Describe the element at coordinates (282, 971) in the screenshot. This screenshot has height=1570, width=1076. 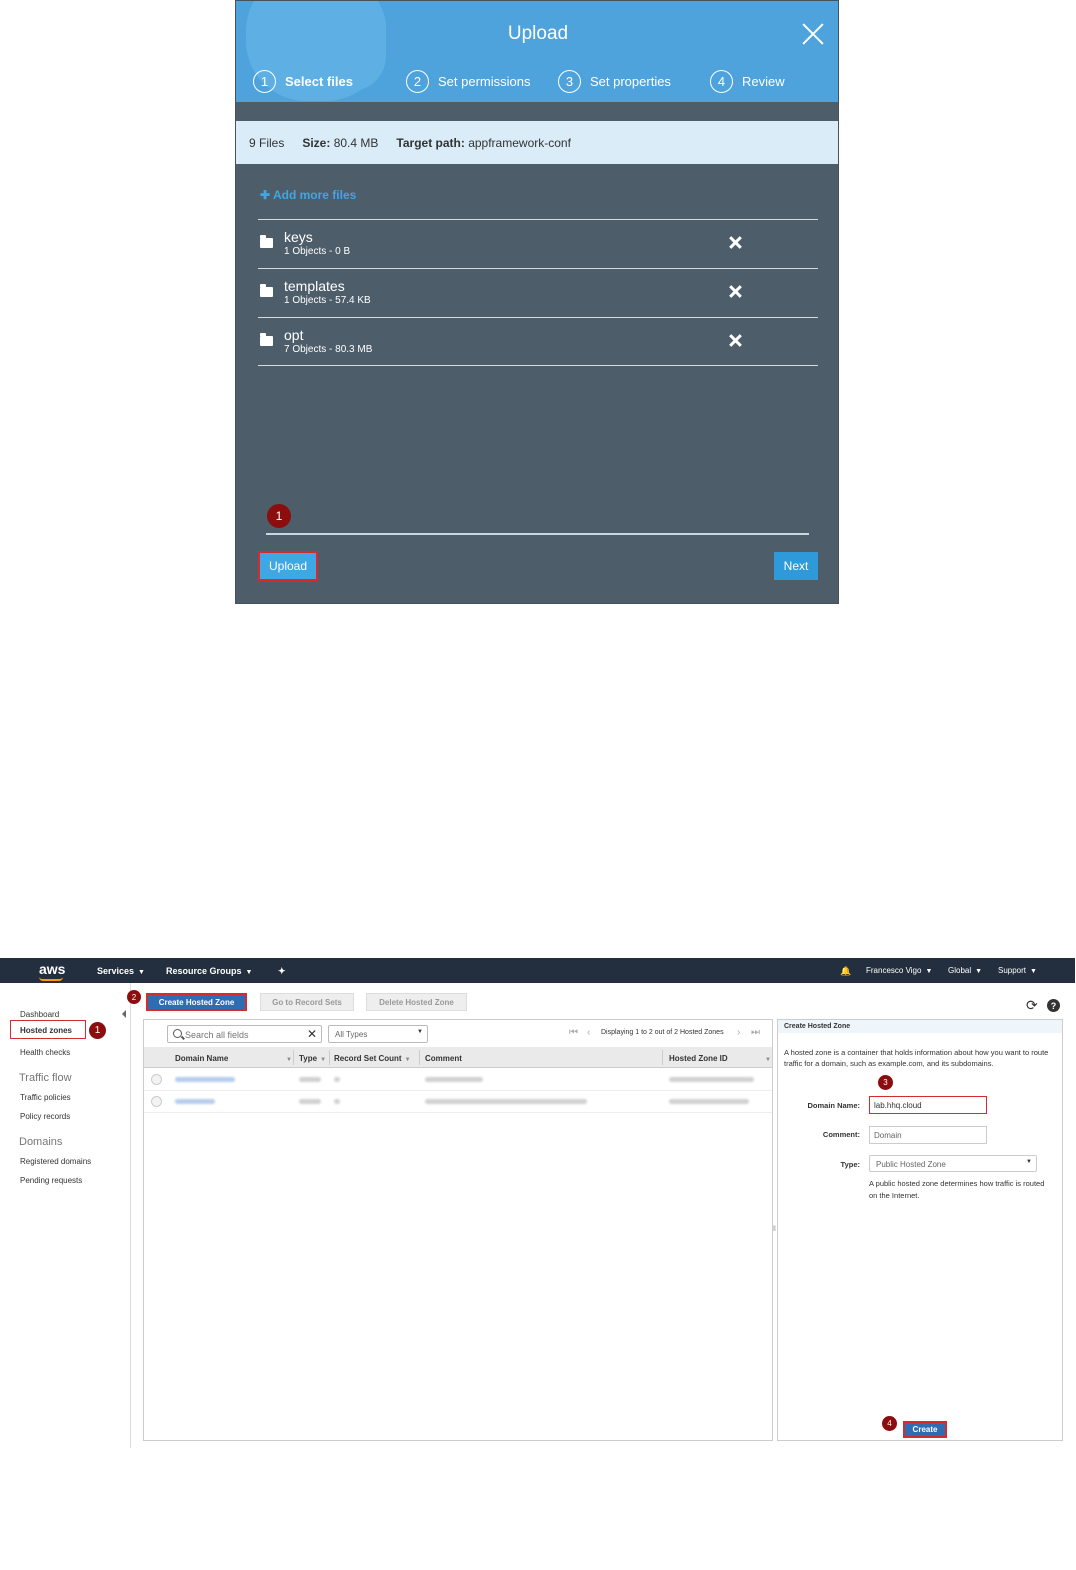
I see `pin-icon: ✦` at that location.